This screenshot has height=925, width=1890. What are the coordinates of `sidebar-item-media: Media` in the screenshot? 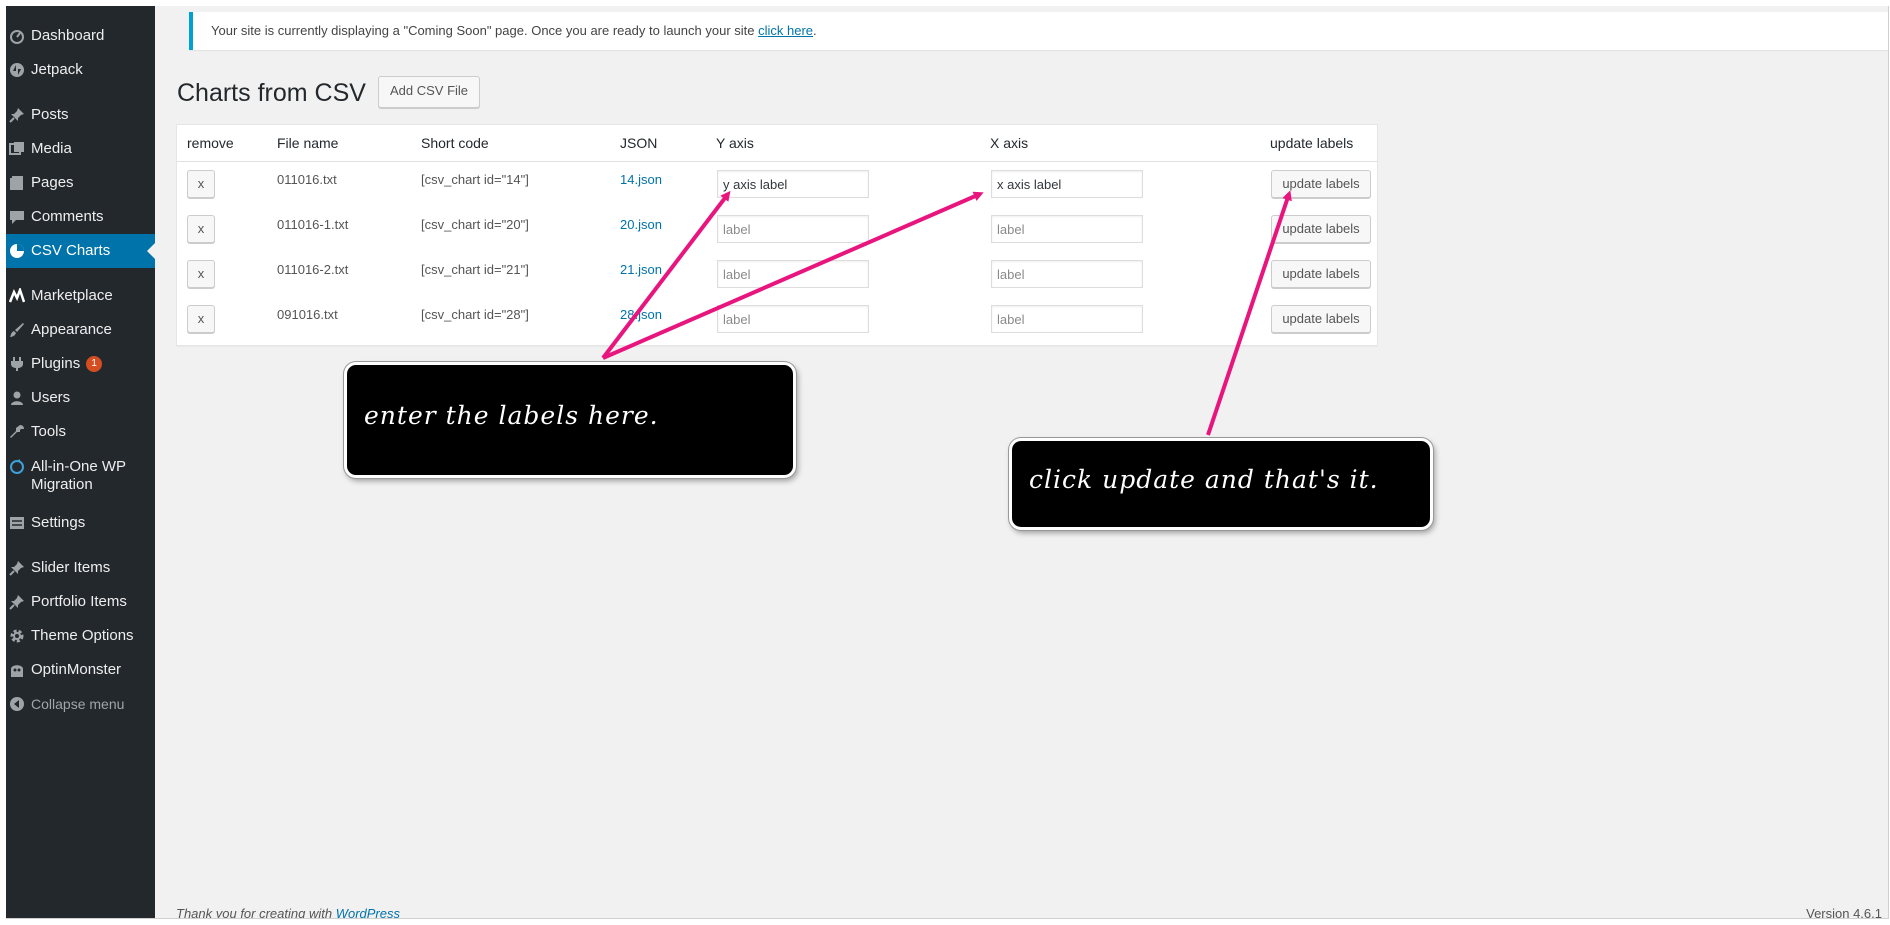 It's located at (80, 149).